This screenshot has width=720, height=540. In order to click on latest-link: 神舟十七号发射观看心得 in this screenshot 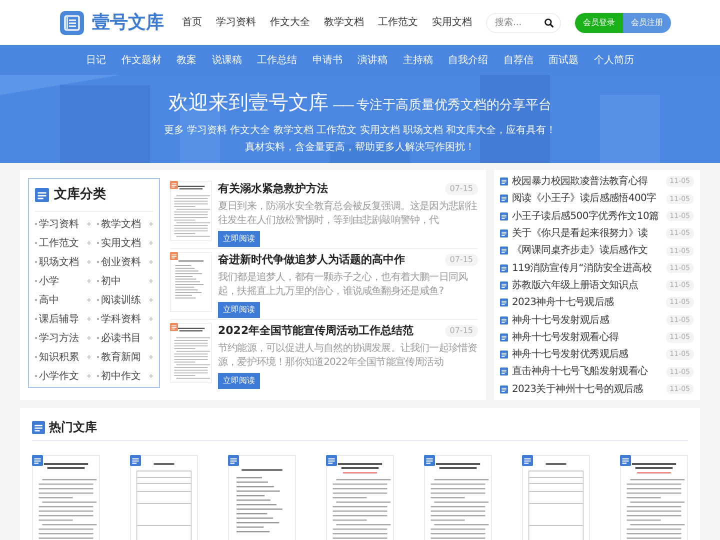, I will do `click(565, 337)`.